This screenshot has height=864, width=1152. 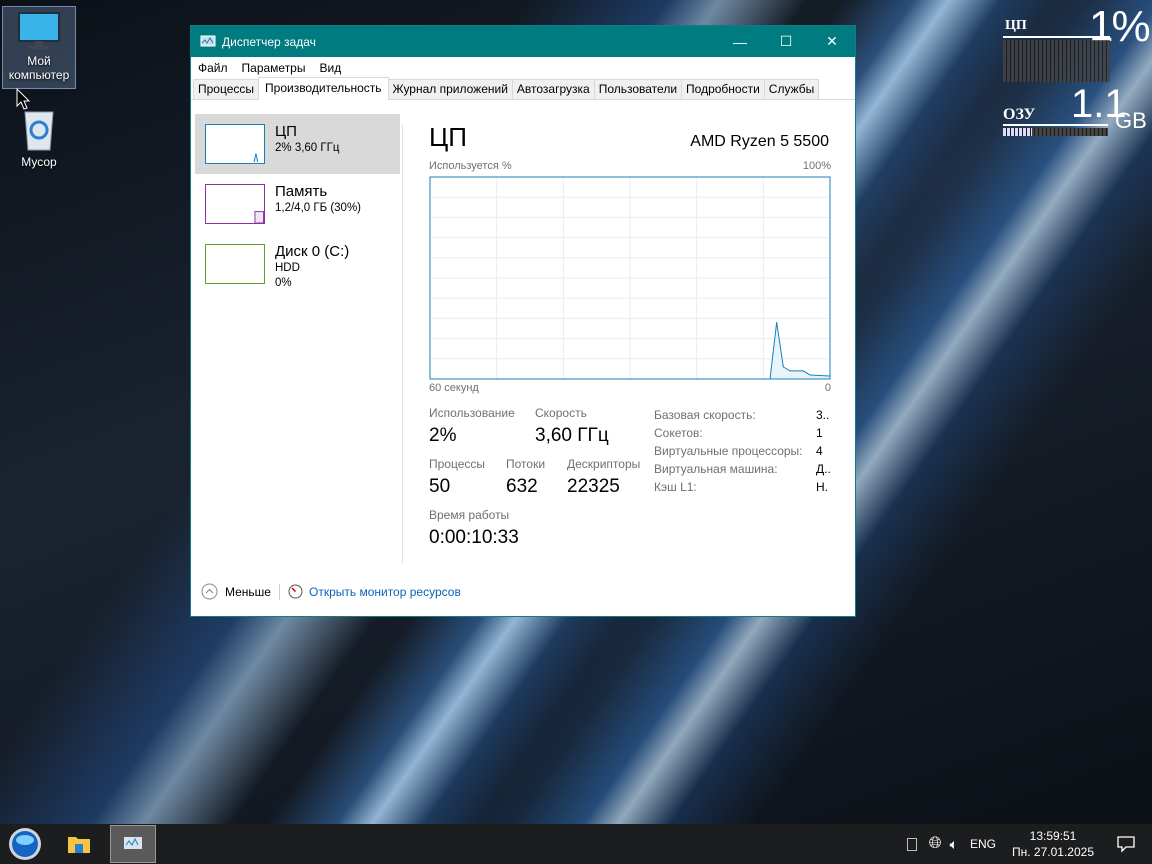 What do you see at coordinates (740, 41) in the screenshot?
I see `minimize-button: —` at bounding box center [740, 41].